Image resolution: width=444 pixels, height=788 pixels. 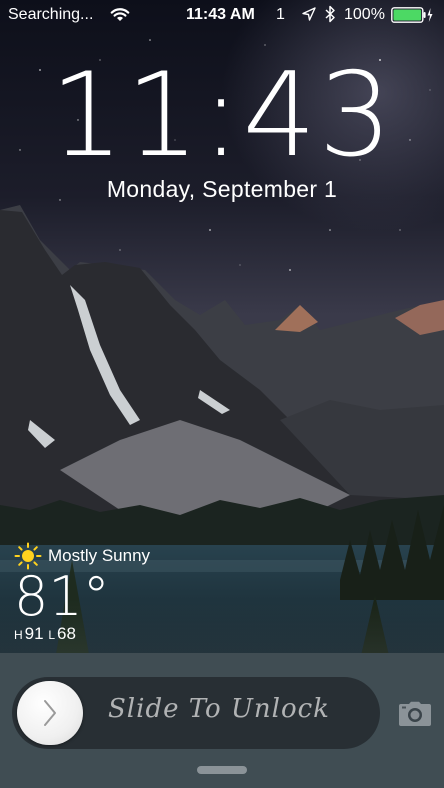 What do you see at coordinates (34, 633) in the screenshot?
I see `high-value: 91` at bounding box center [34, 633].